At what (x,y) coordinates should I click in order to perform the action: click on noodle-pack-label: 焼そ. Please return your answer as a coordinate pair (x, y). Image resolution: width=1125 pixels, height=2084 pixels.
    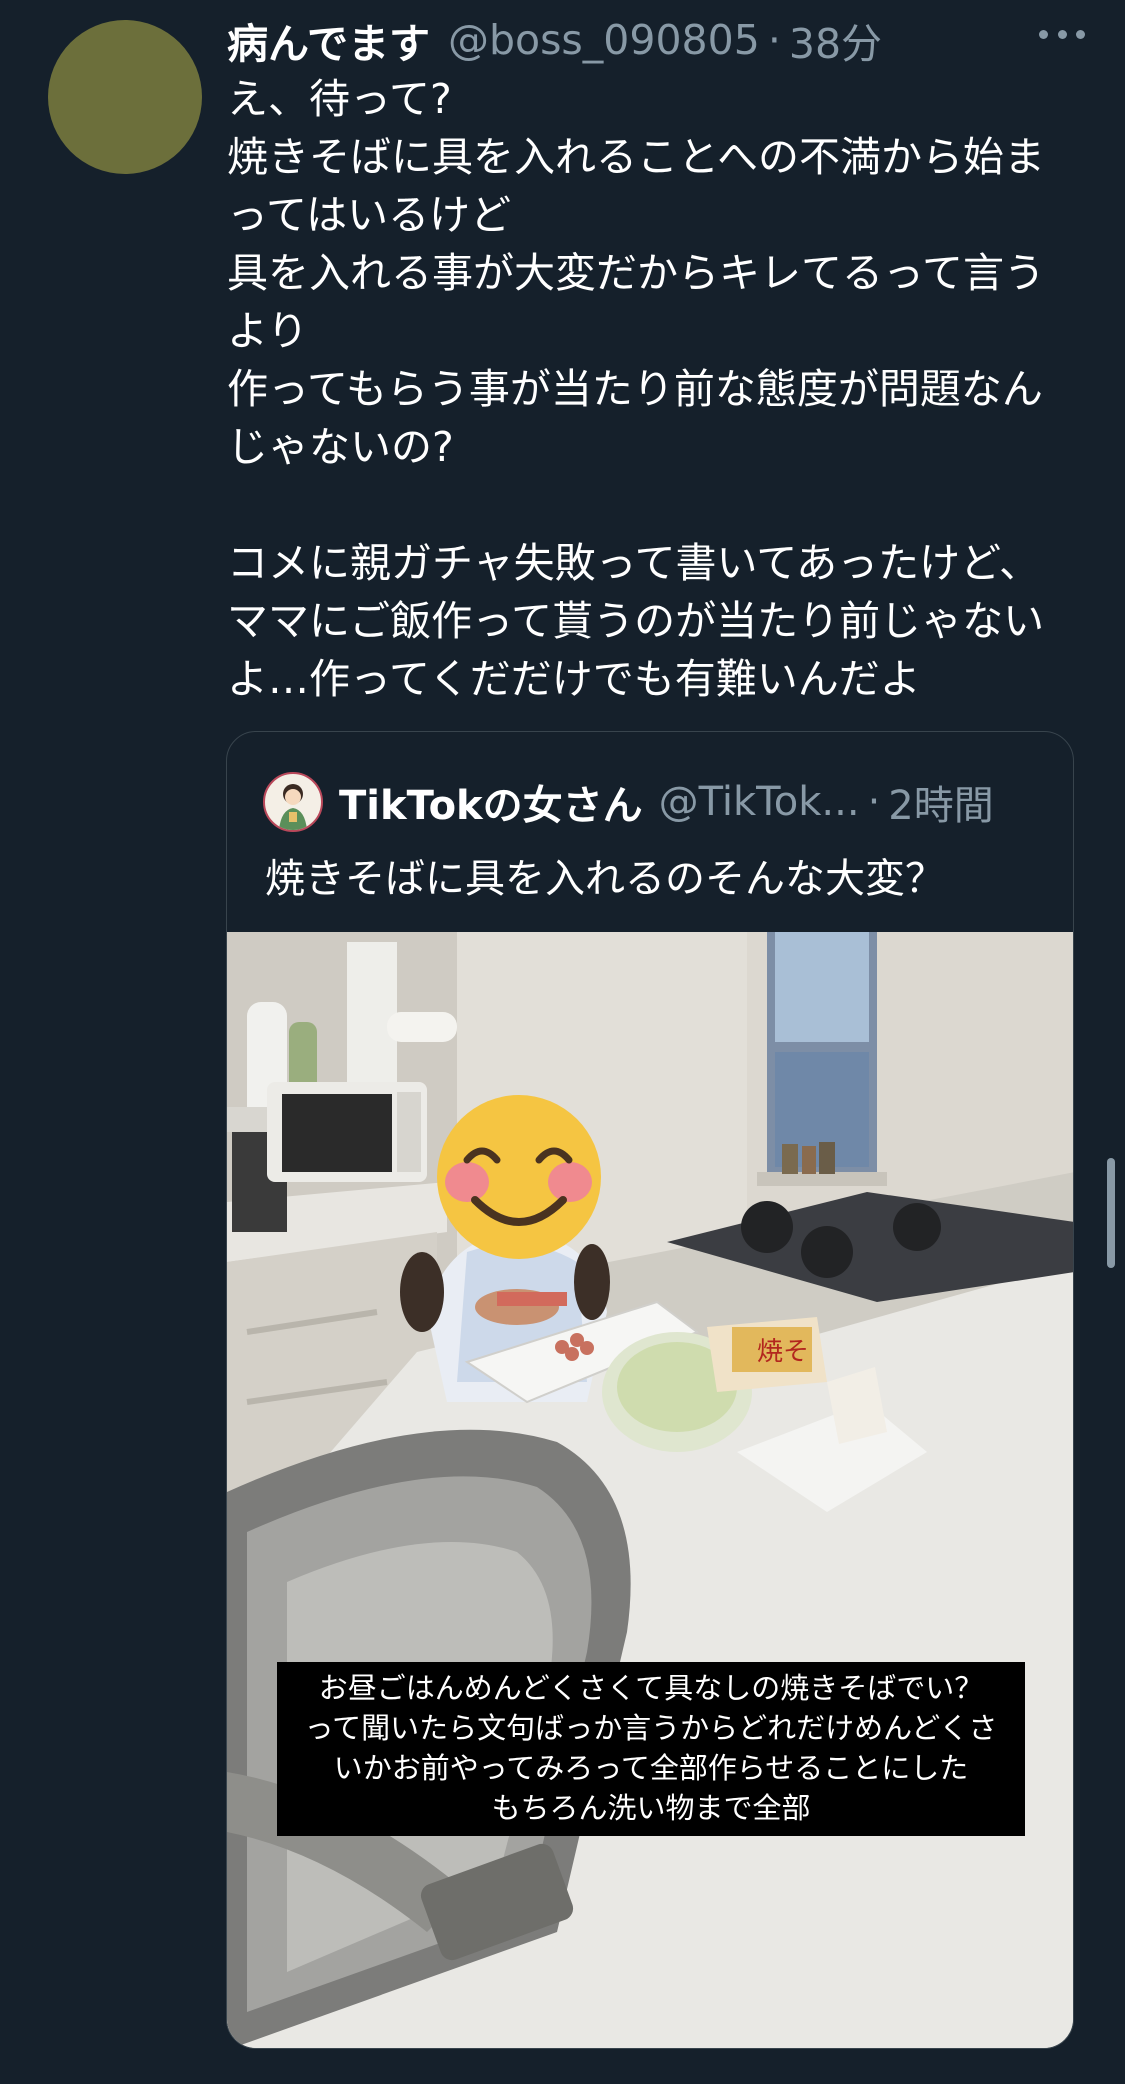
    Looking at the image, I should click on (783, 1352).